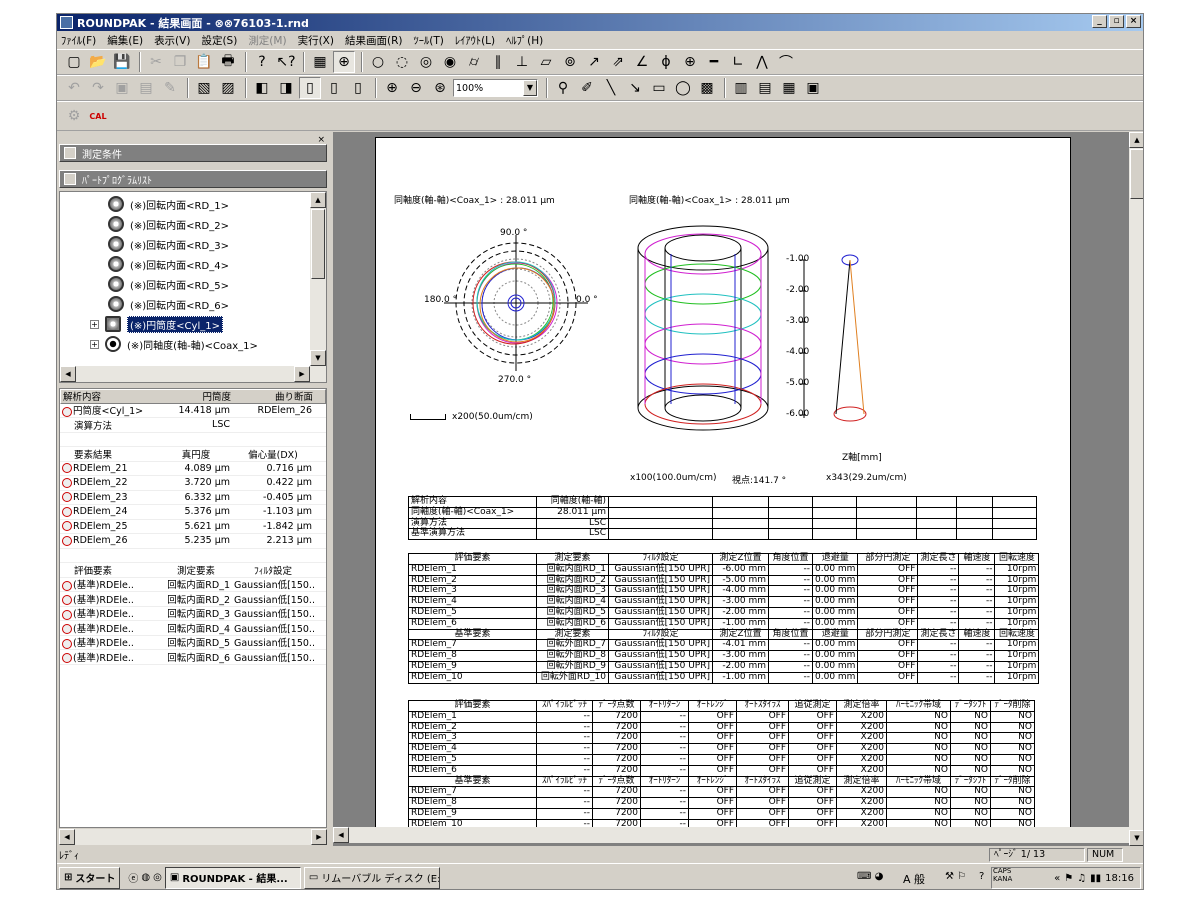 The width and height of the screenshot is (1200, 900). I want to click on tree-scrollbar: ▲ ▼, so click(318, 287).